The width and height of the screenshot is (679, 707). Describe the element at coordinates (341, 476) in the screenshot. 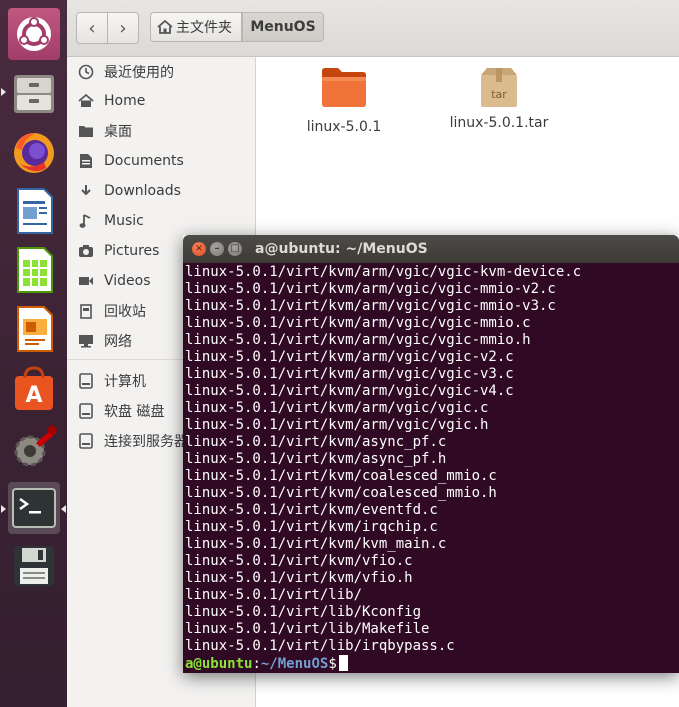

I see `terminal-line: linux-5.0.1/virt/kvm/coalesced_mmio.c` at that location.